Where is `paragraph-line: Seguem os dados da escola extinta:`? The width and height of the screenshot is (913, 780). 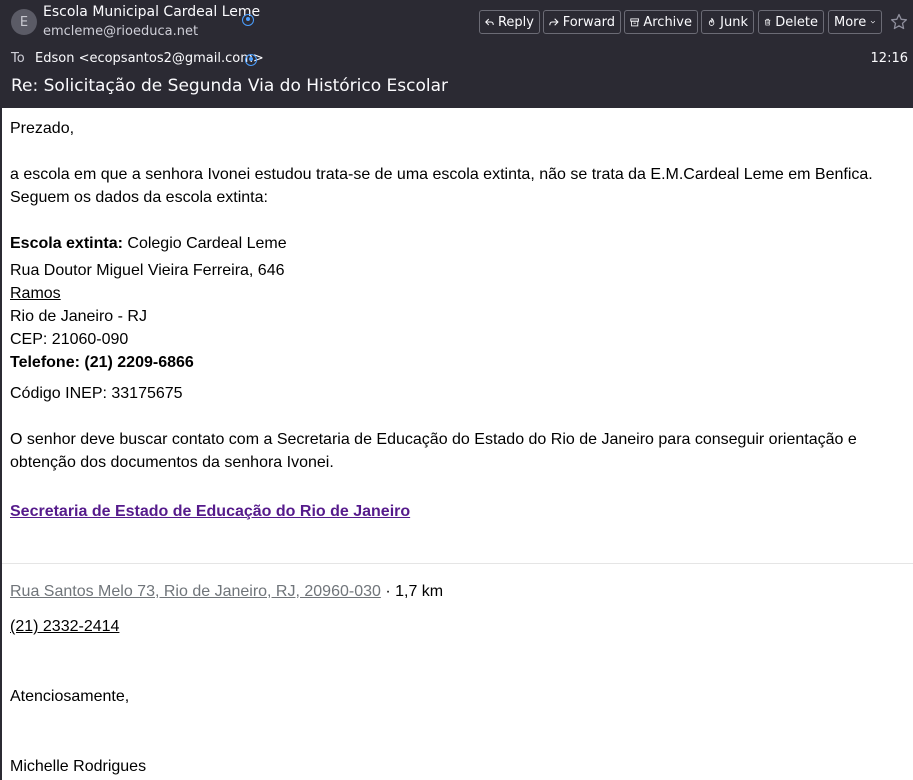 paragraph-line: Seguem os dados da escola extinta: is located at coordinates (139, 197).